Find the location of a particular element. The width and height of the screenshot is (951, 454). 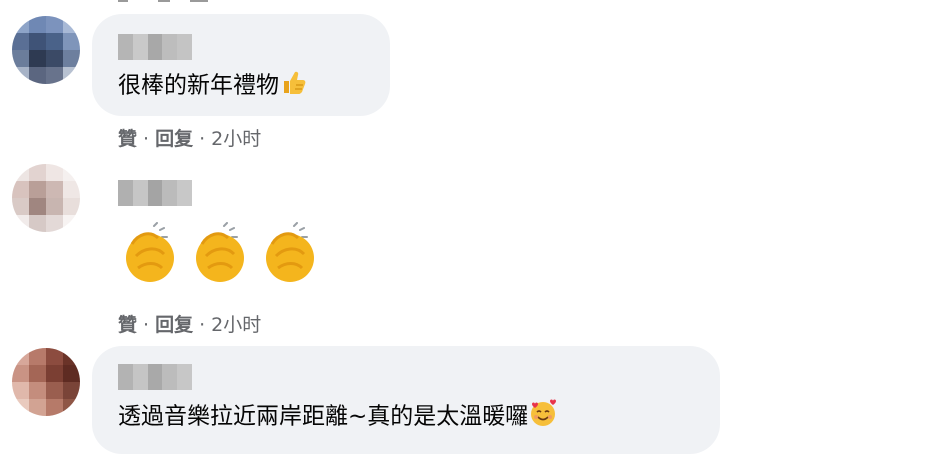

thumbs-up-icon is located at coordinates (293, 86).